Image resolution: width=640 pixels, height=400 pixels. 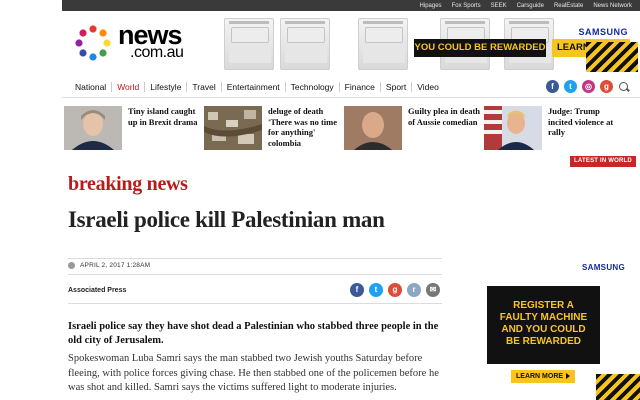 I want to click on network-link-seek: SEEK, so click(x=499, y=6).